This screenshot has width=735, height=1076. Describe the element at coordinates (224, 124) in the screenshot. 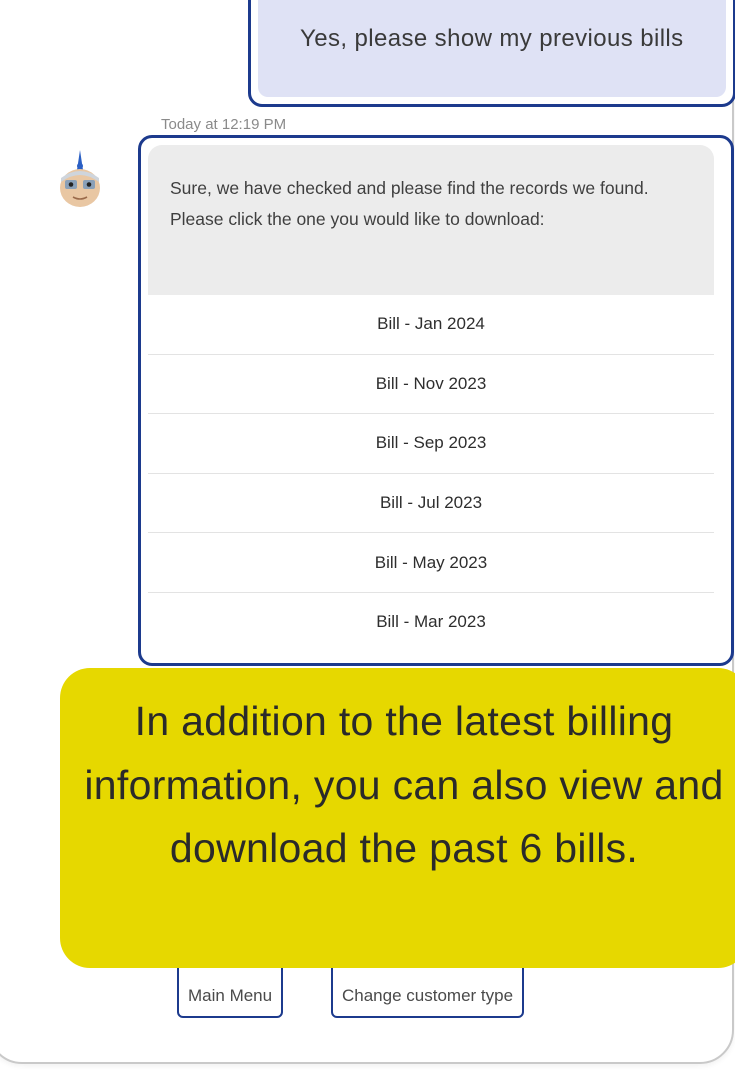

I see `message-timestamp: Today at 12:19 PM` at that location.